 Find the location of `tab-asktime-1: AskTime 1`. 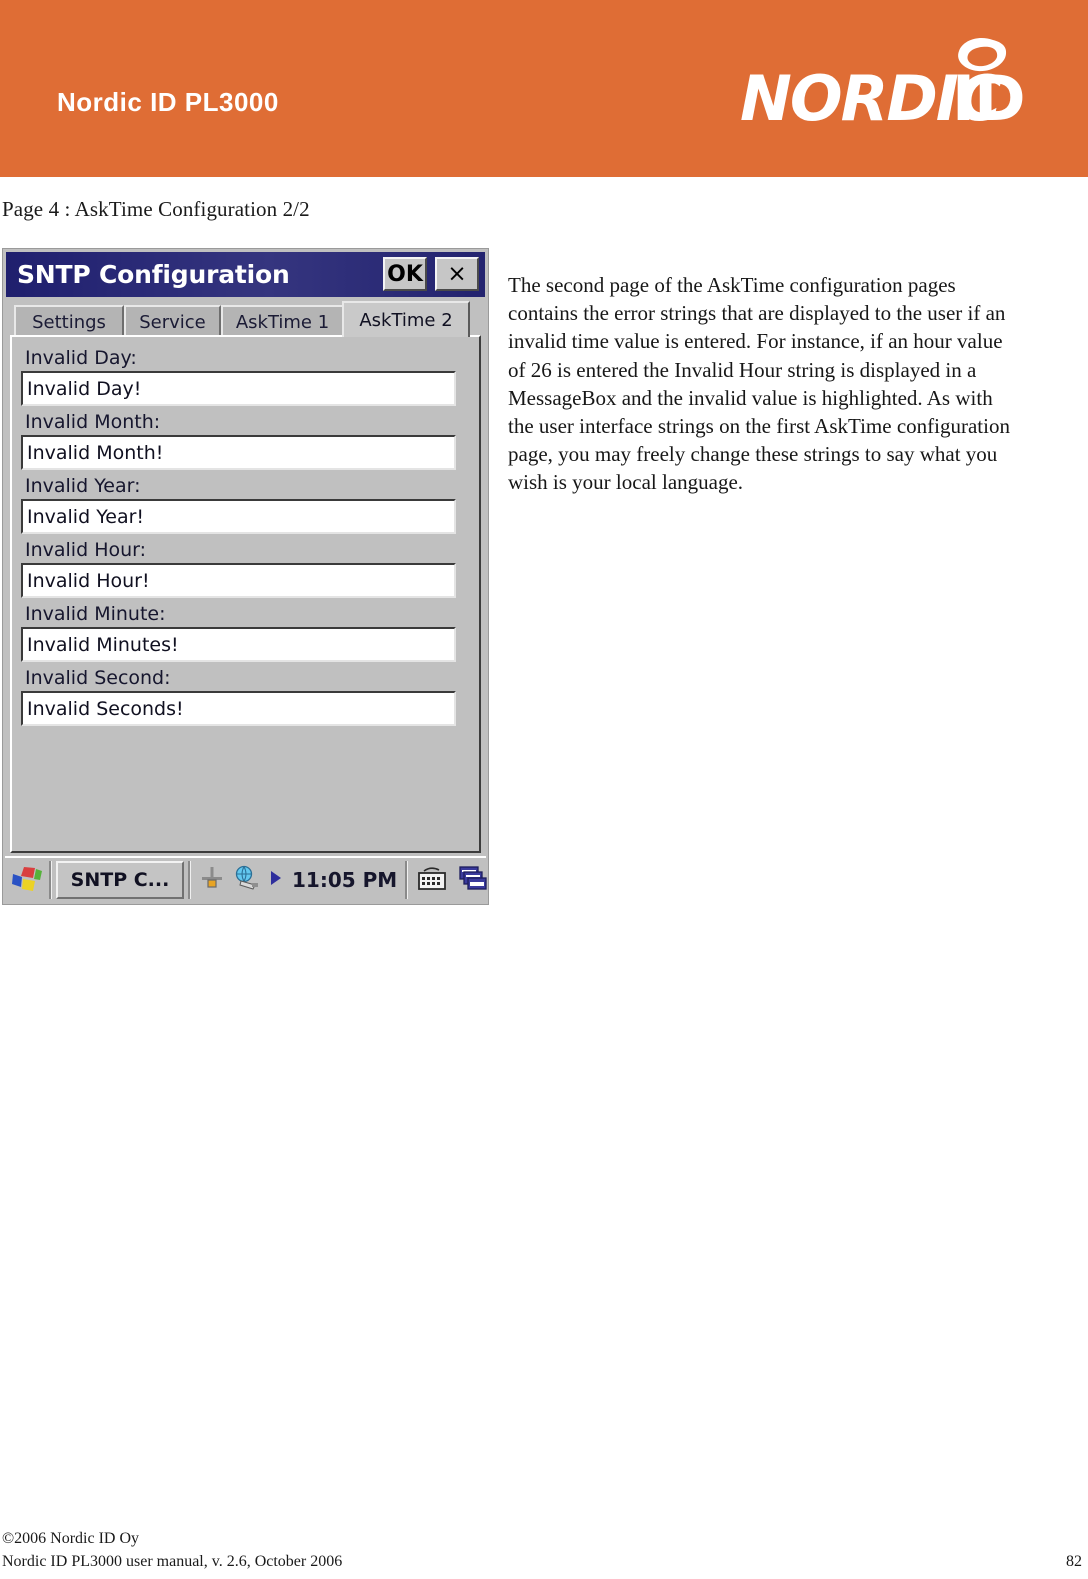

tab-asktime-1: AskTime 1 is located at coordinates (282, 321).